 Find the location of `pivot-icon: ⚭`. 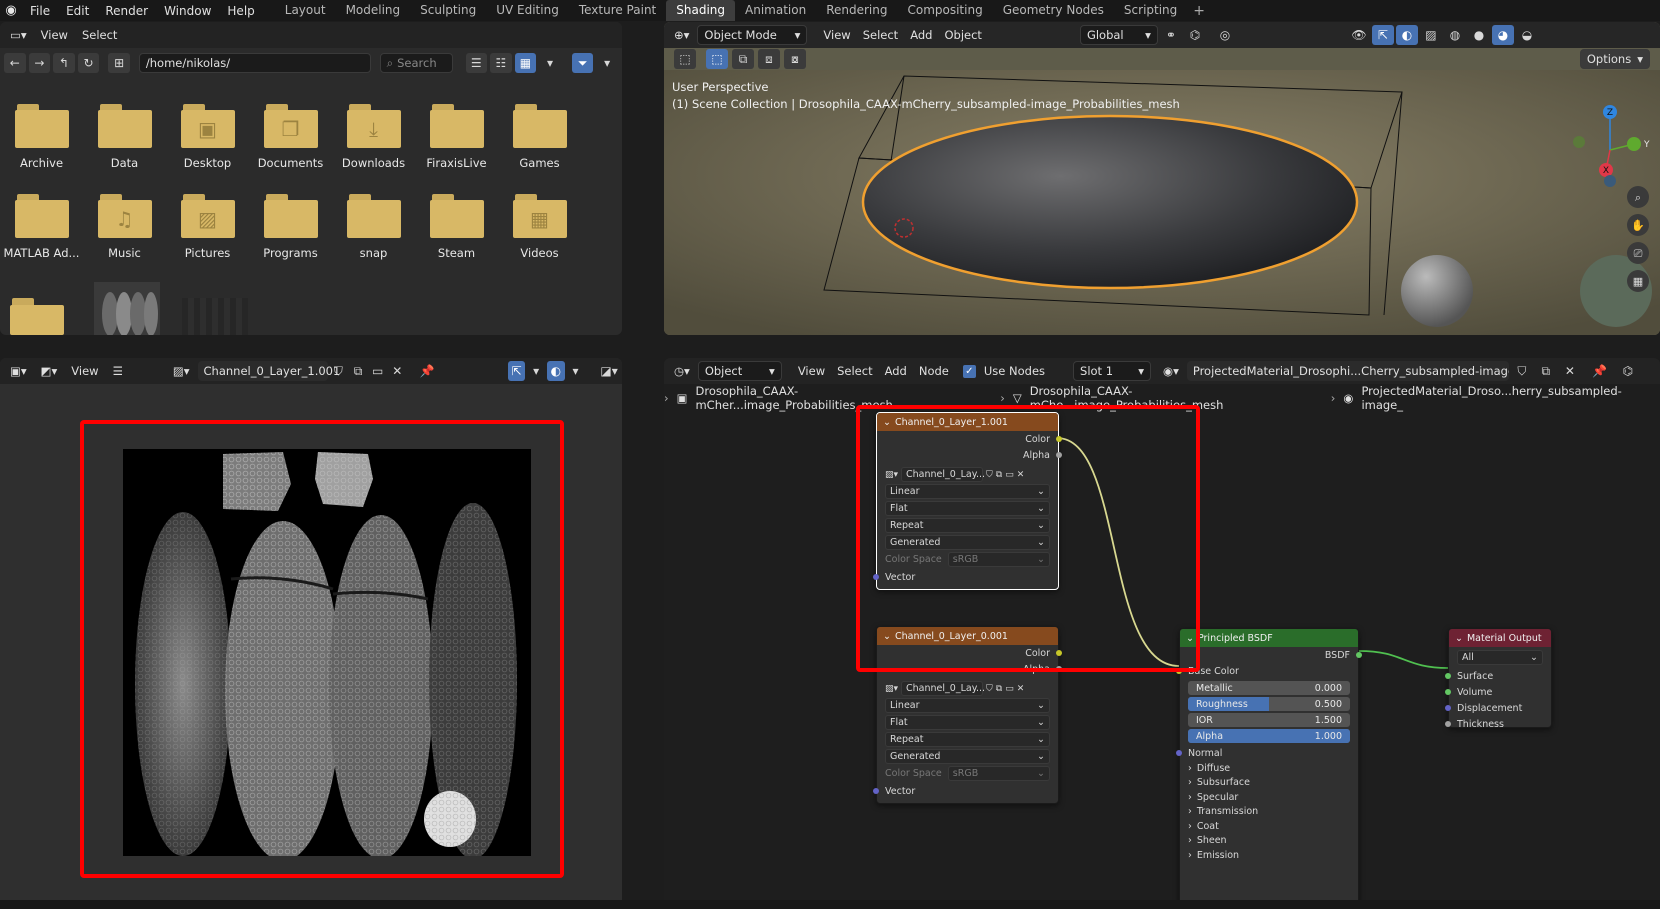

pivot-icon: ⚭ is located at coordinates (1171, 35).